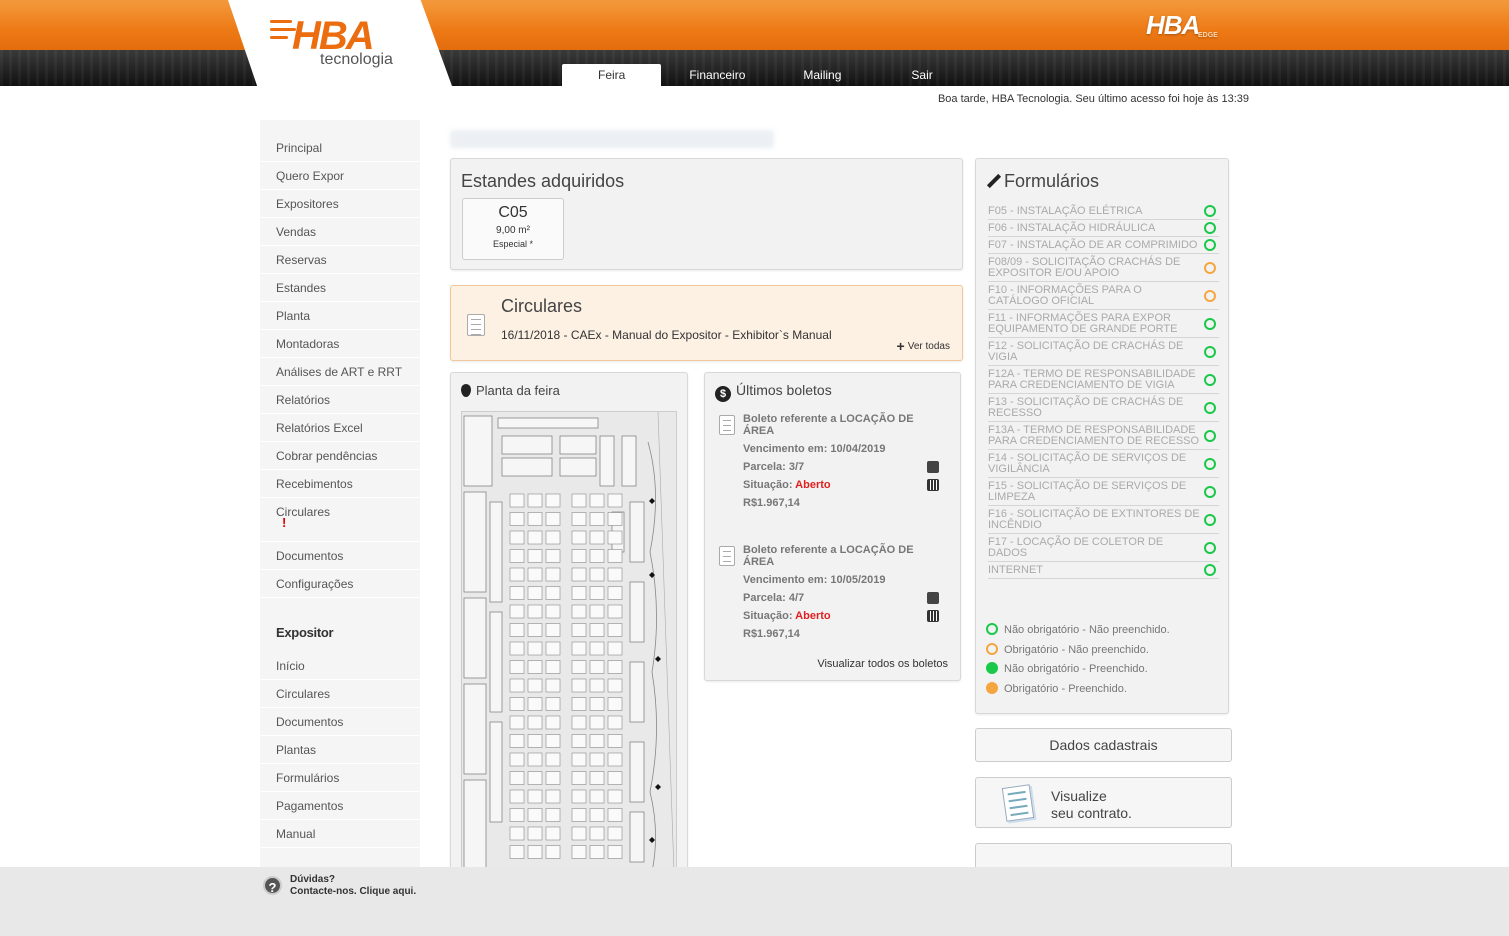 This screenshot has width=1509, height=936. What do you see at coordinates (345, 44) in the screenshot?
I see `hba-logo: HBA tecnologia` at bounding box center [345, 44].